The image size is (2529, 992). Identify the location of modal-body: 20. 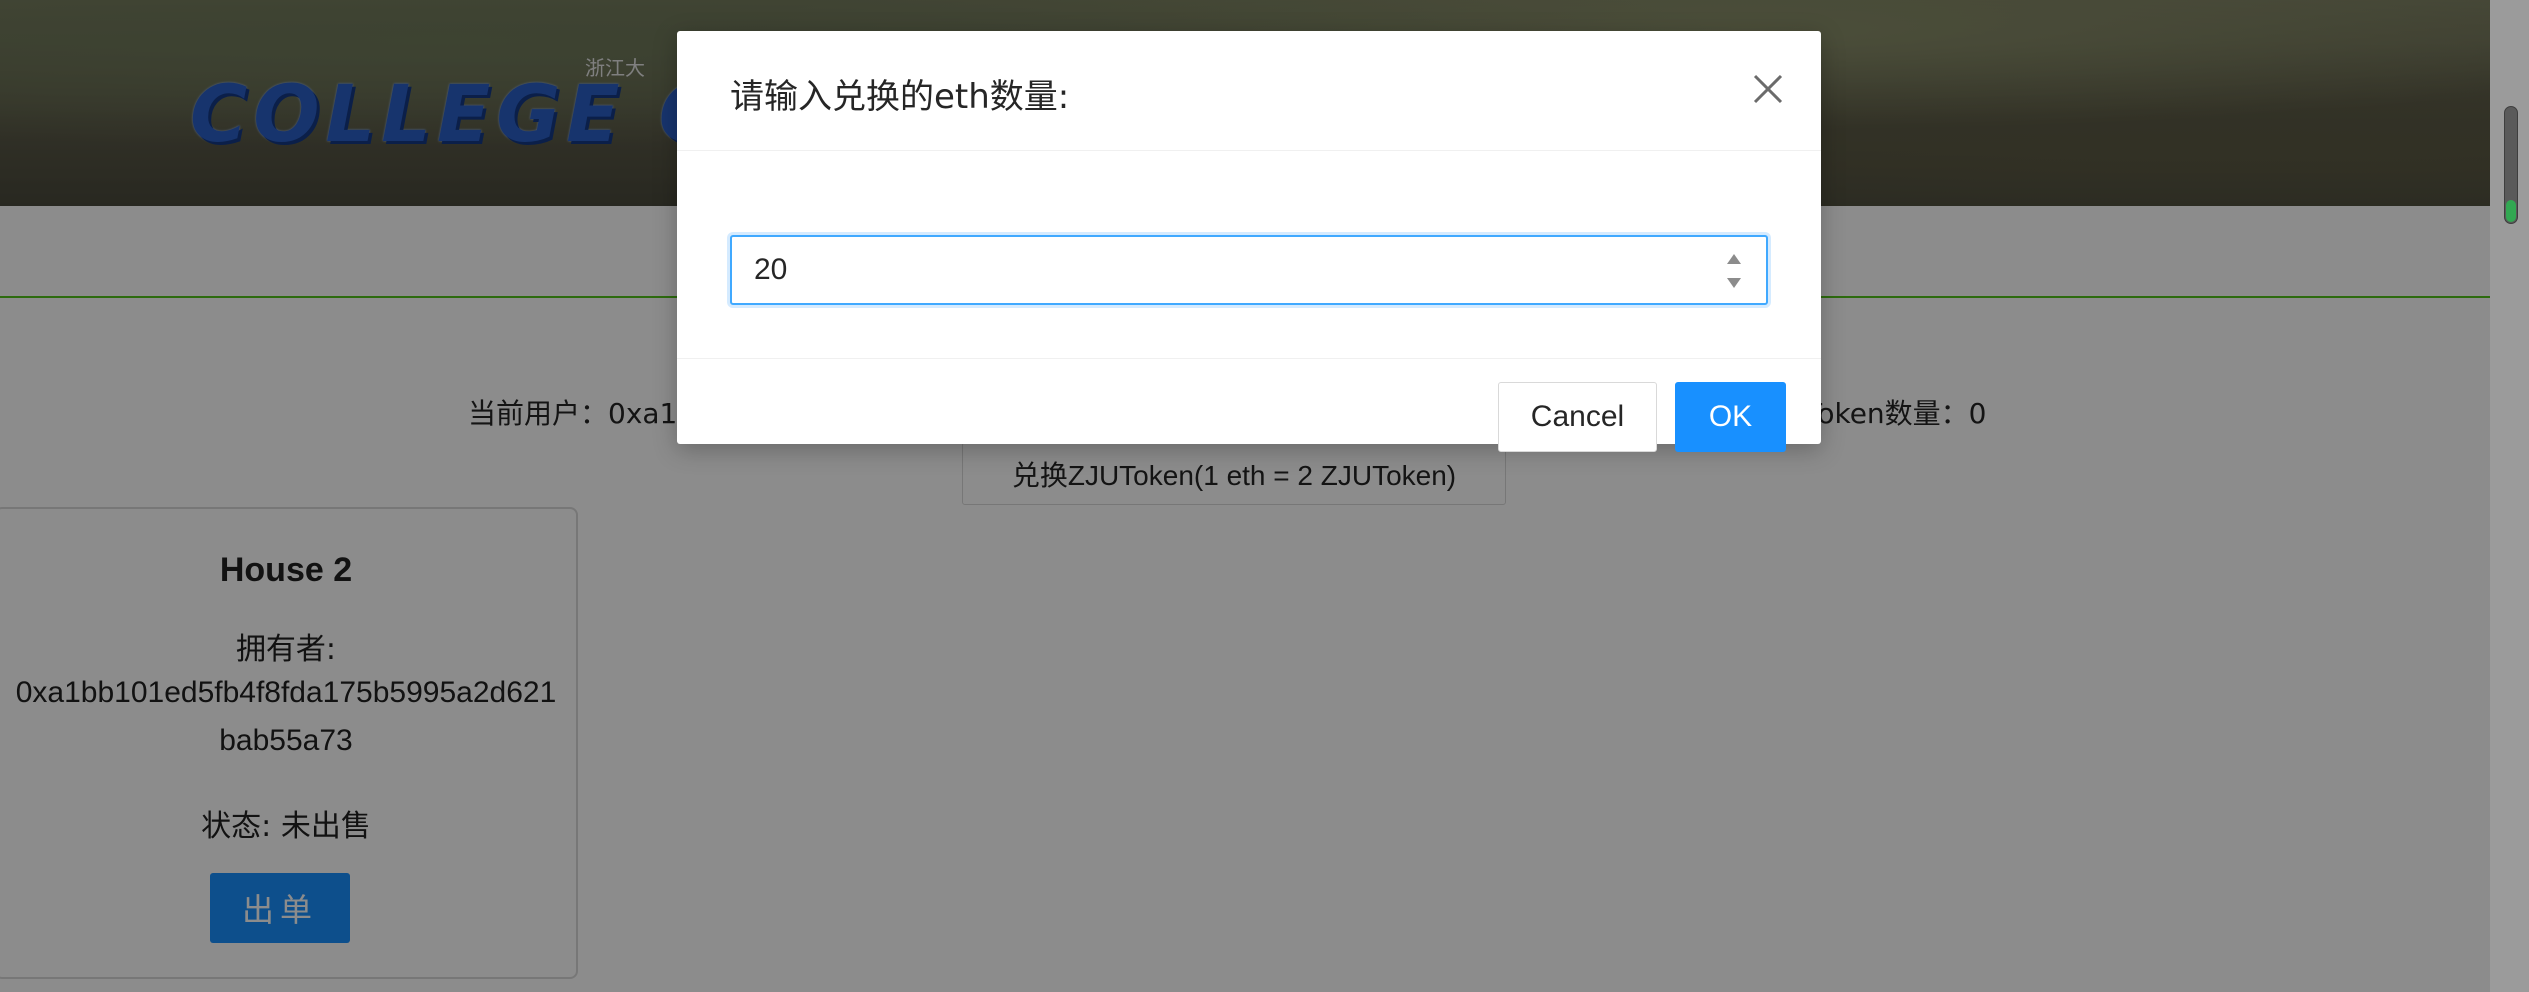
(1249, 255).